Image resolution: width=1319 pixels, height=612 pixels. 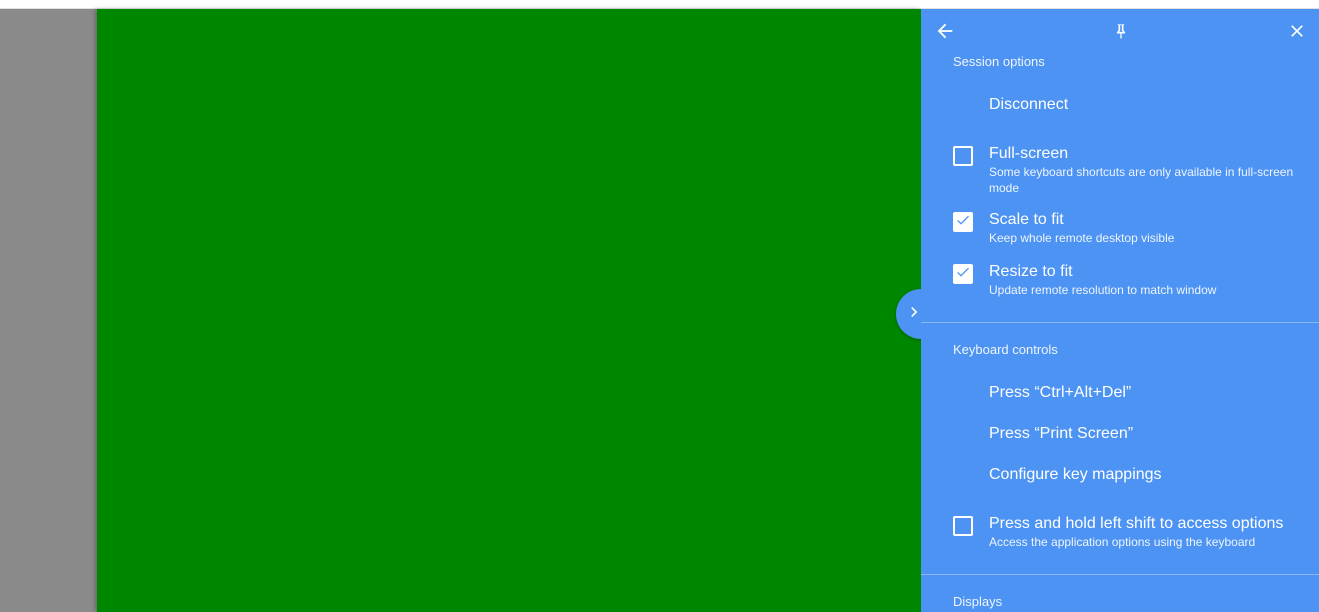 I want to click on back-button, so click(x=945, y=33).